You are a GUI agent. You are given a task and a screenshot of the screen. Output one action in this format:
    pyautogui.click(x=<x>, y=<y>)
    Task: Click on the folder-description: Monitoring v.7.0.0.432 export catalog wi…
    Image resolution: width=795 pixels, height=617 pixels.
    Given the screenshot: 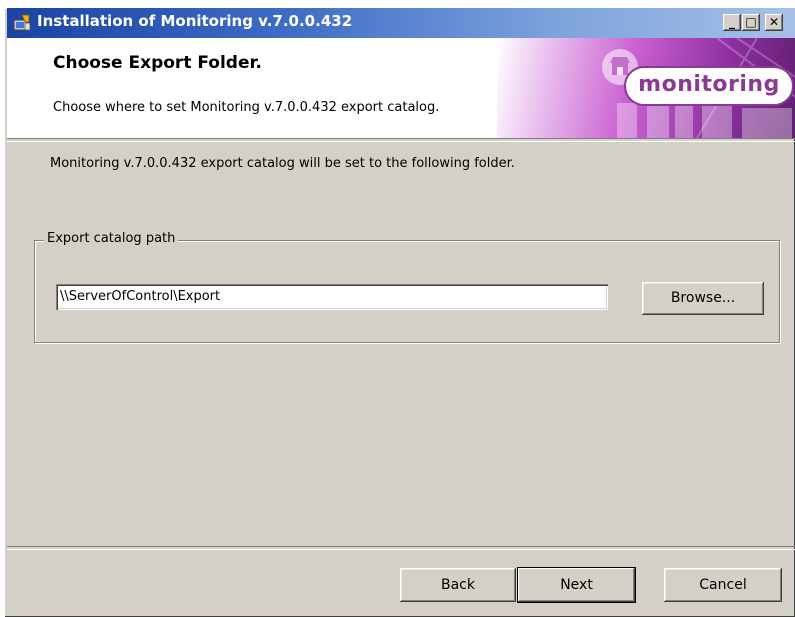 What is the action you would take?
    pyautogui.click(x=282, y=163)
    